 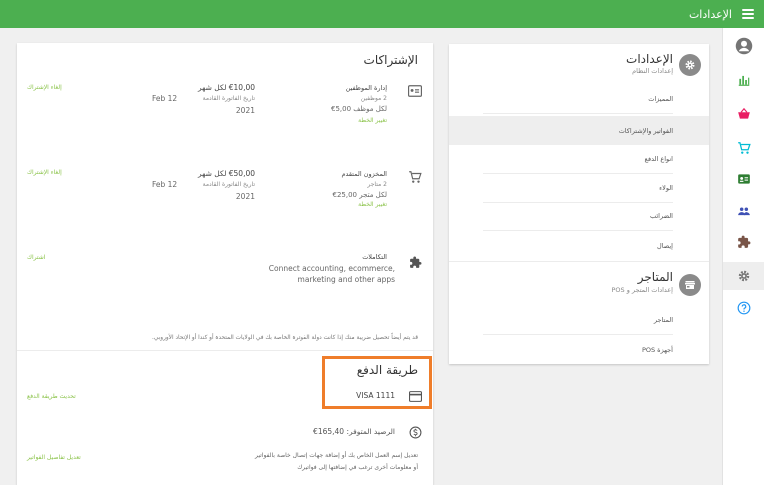 I want to click on rail-help, so click(x=743, y=308).